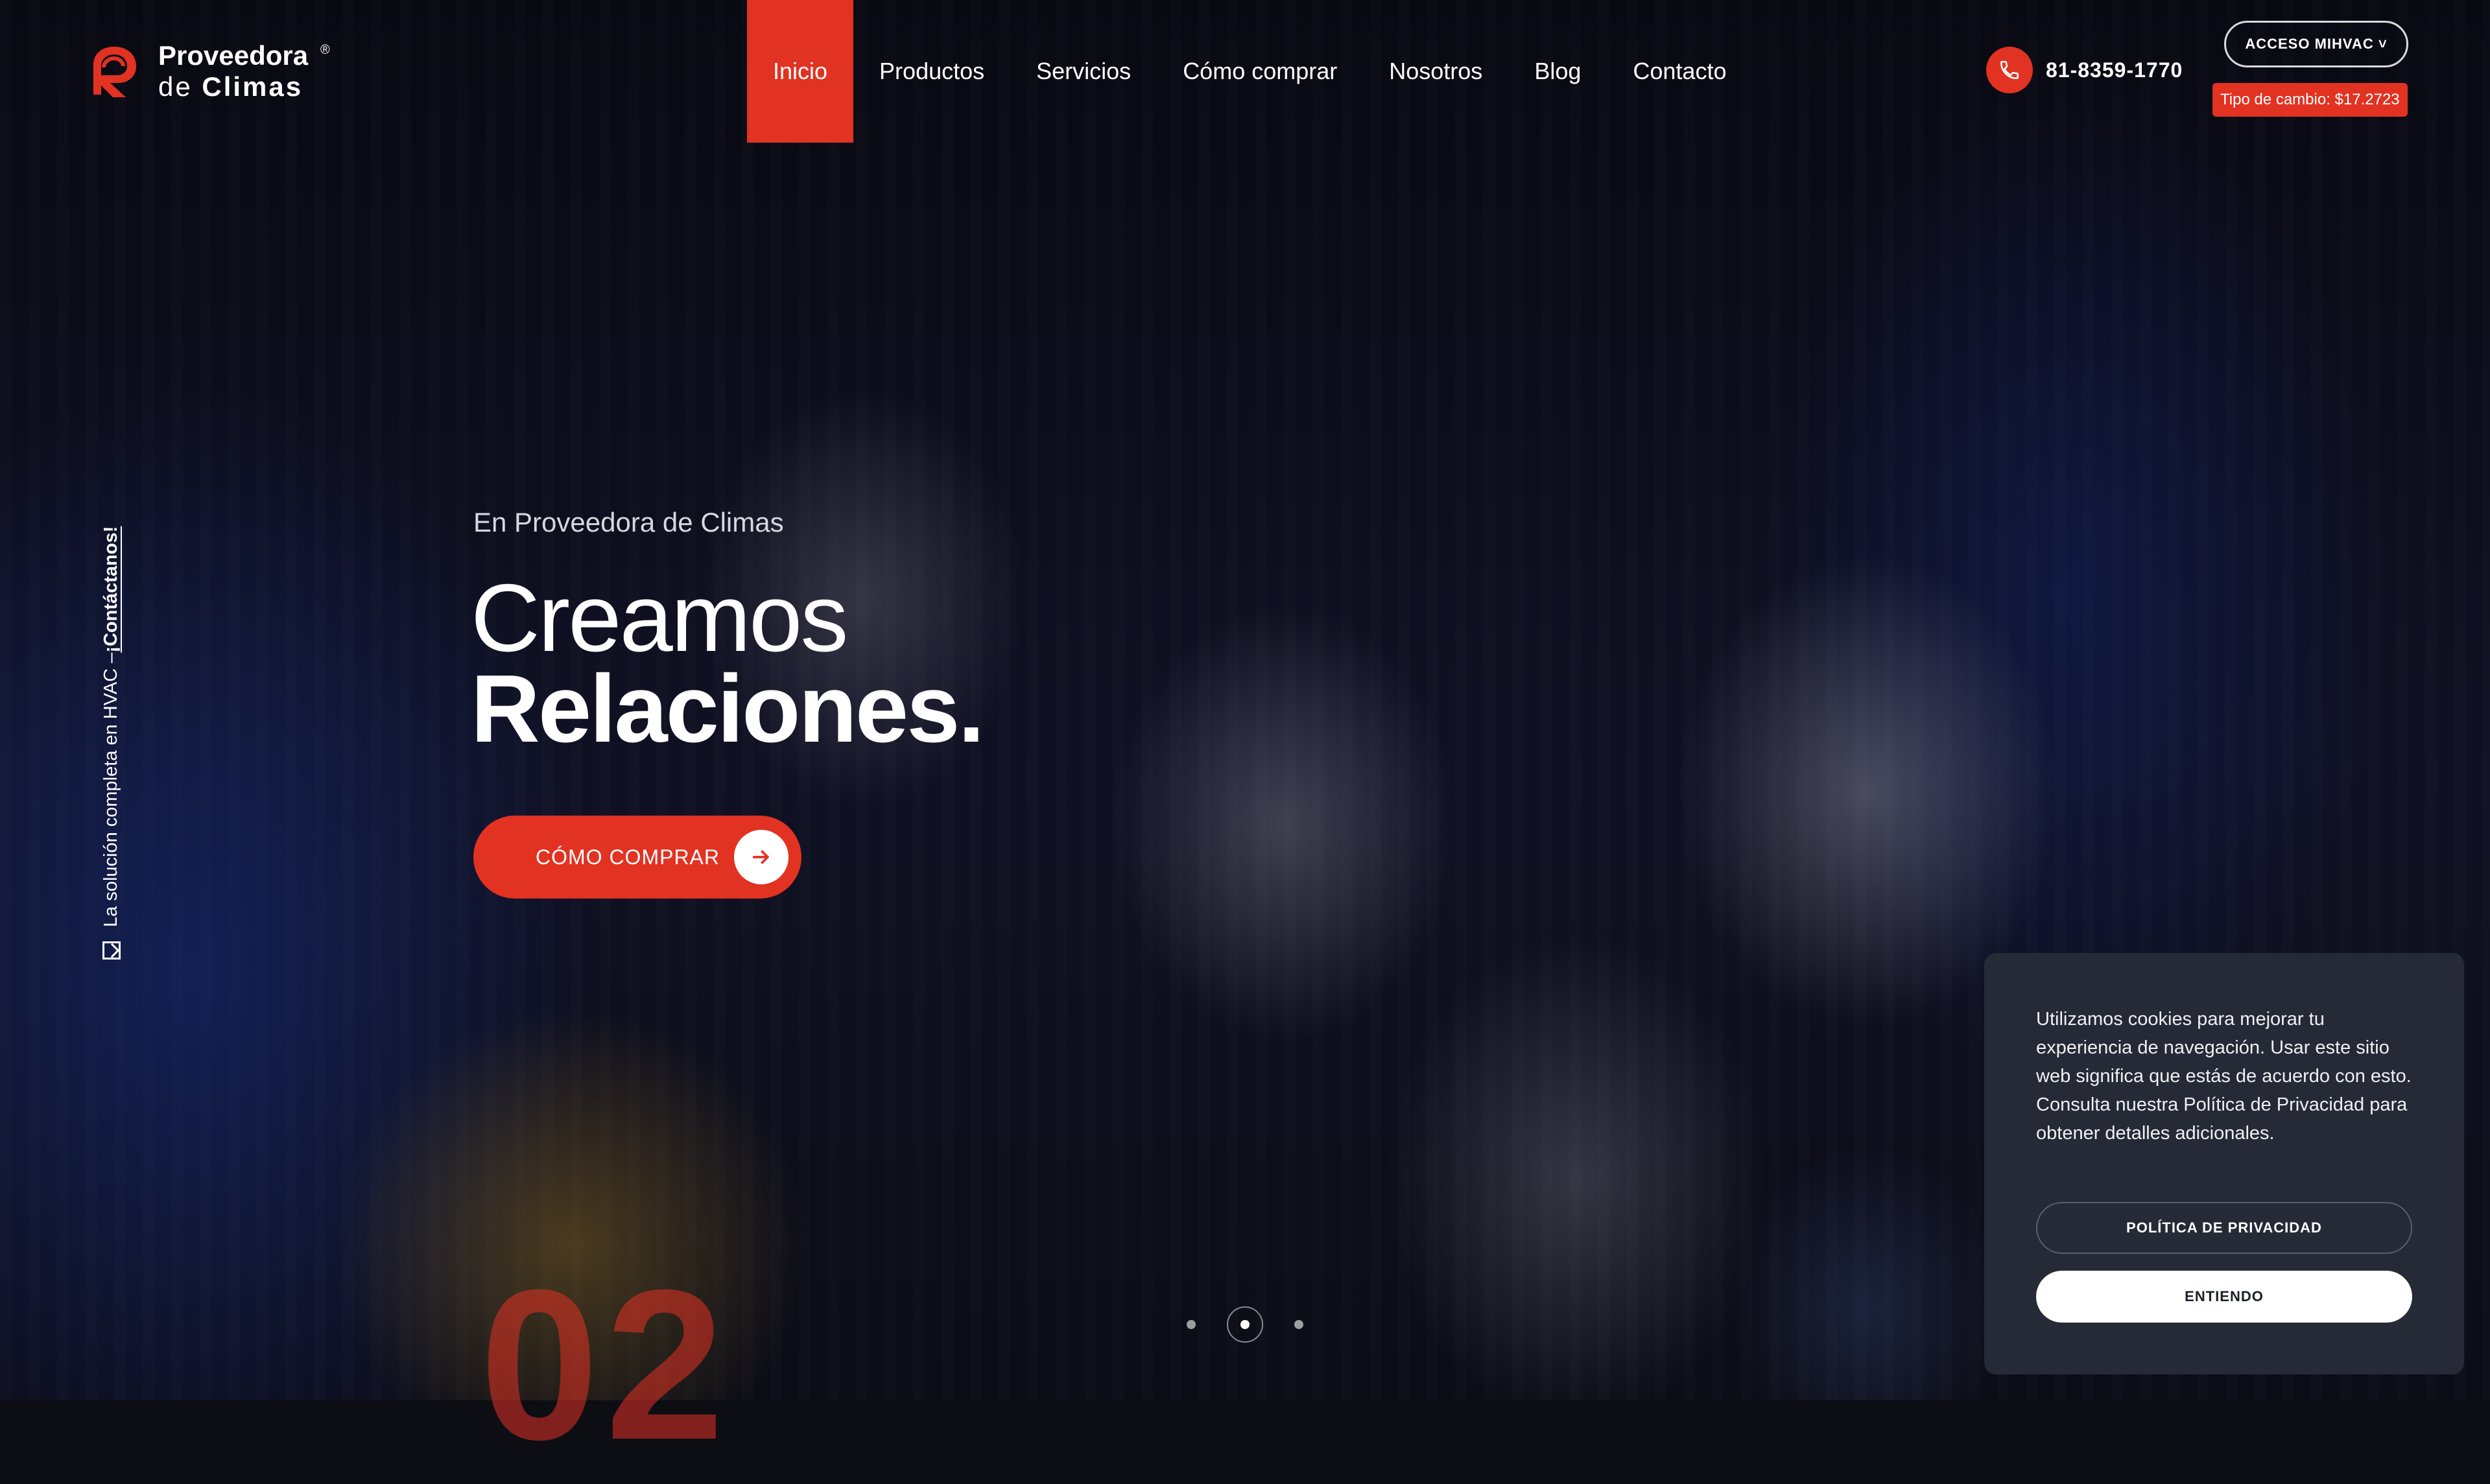 The width and height of the screenshot is (2490, 1484). Describe the element at coordinates (234, 55) in the screenshot. I see `logo-name-line1: Proveedora` at that location.